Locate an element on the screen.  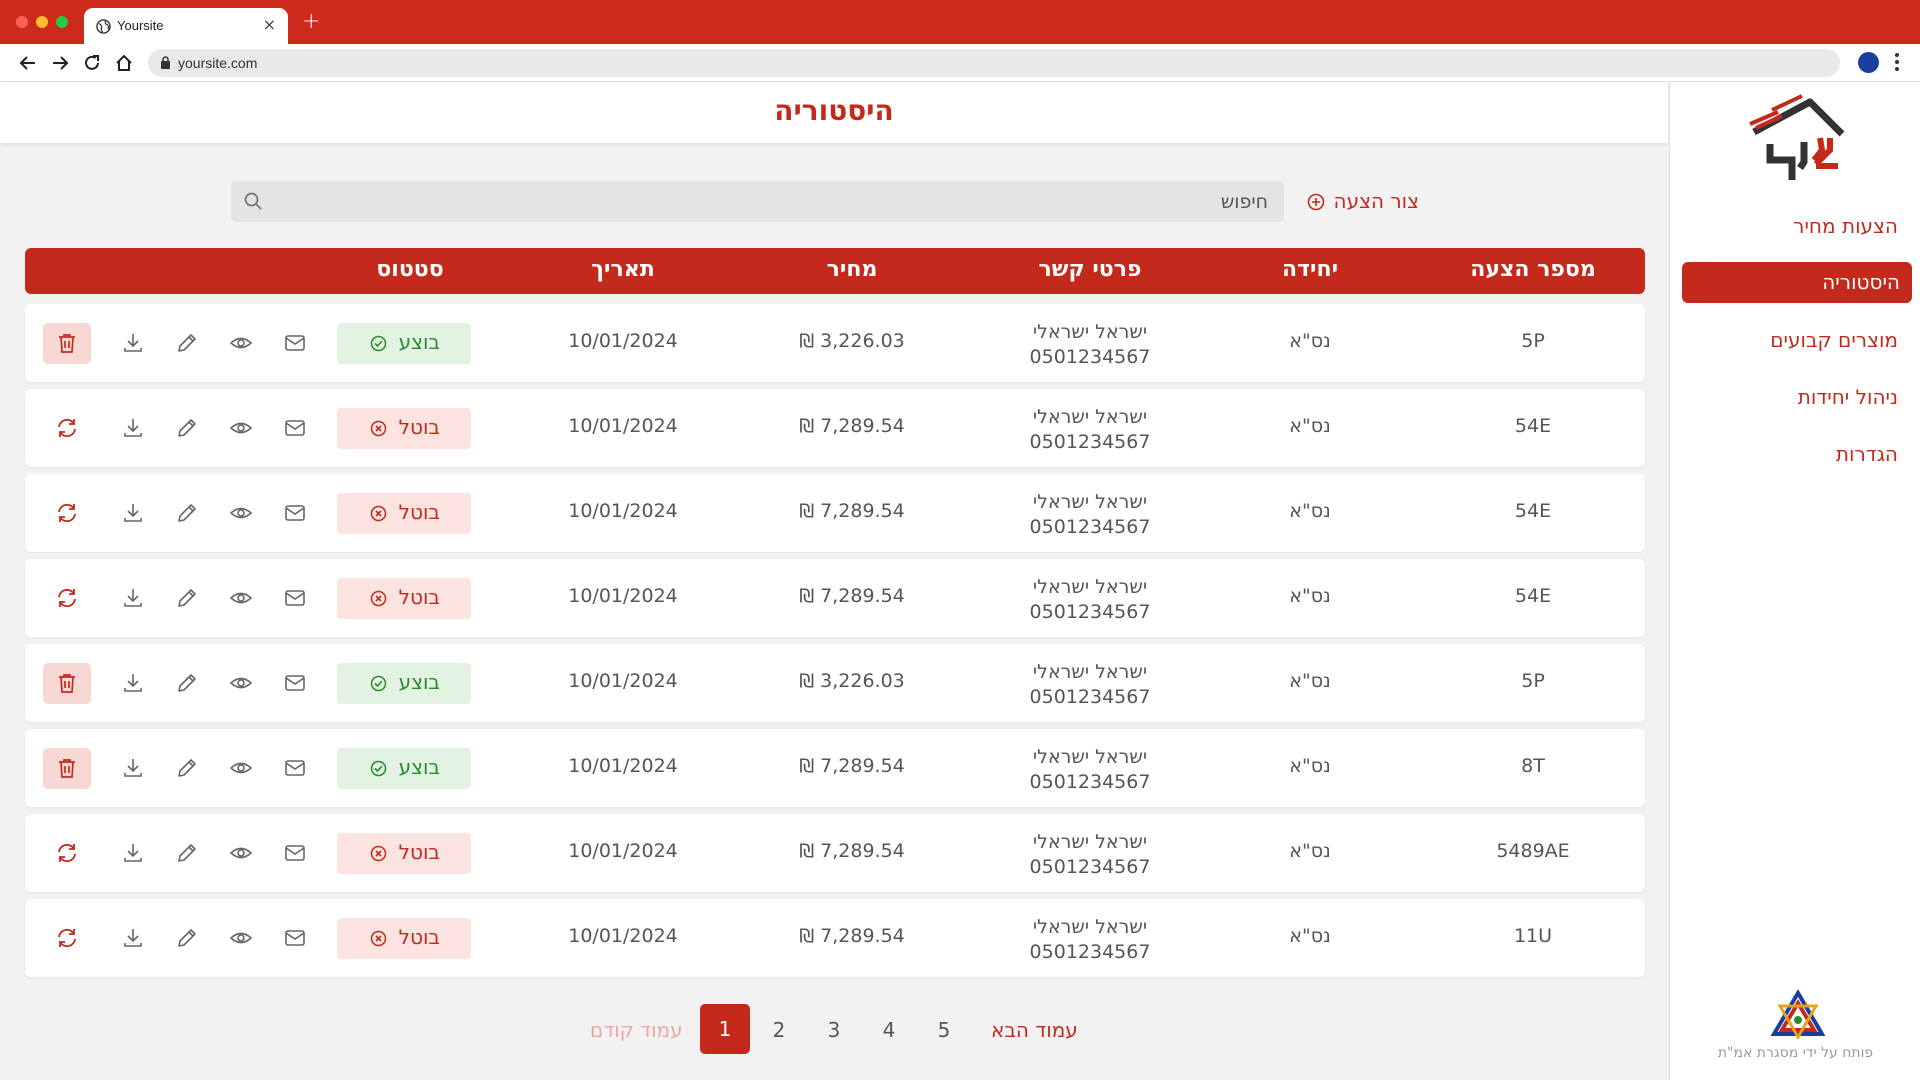
pagination-page: 5 is located at coordinates (944, 1030).